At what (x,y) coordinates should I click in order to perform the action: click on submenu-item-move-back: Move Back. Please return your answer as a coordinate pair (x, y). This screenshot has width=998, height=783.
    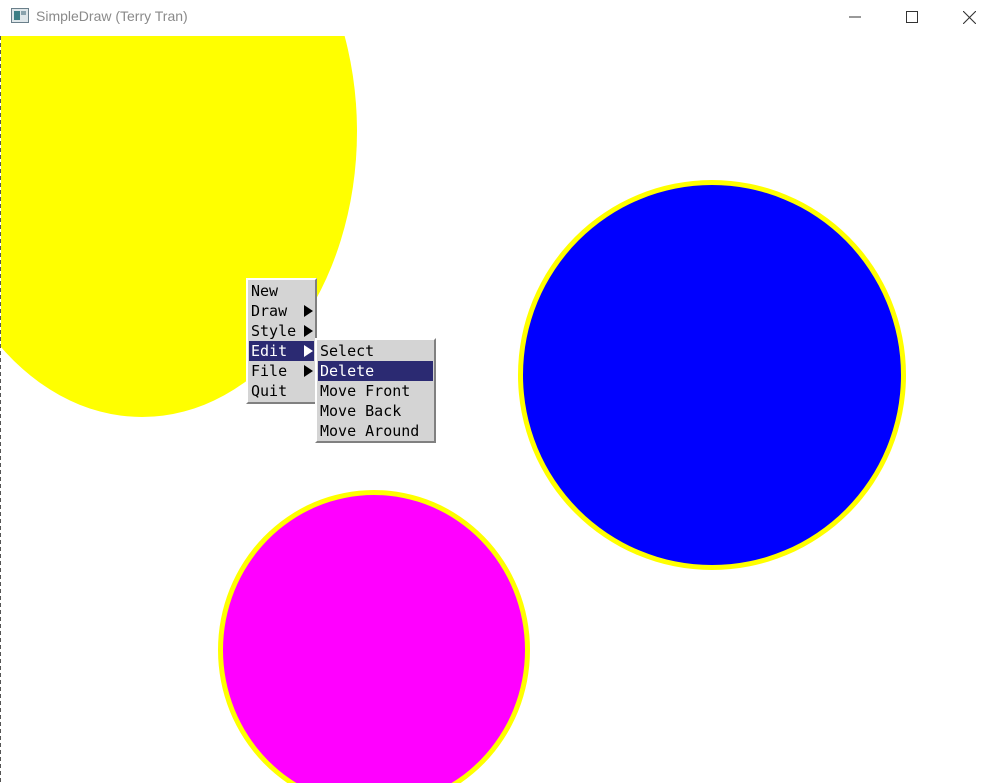
    Looking at the image, I should click on (375, 411).